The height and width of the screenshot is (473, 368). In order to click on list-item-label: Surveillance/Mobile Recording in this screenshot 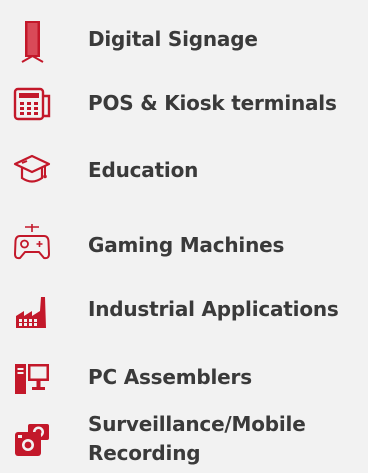, I will do `click(197, 438)`.